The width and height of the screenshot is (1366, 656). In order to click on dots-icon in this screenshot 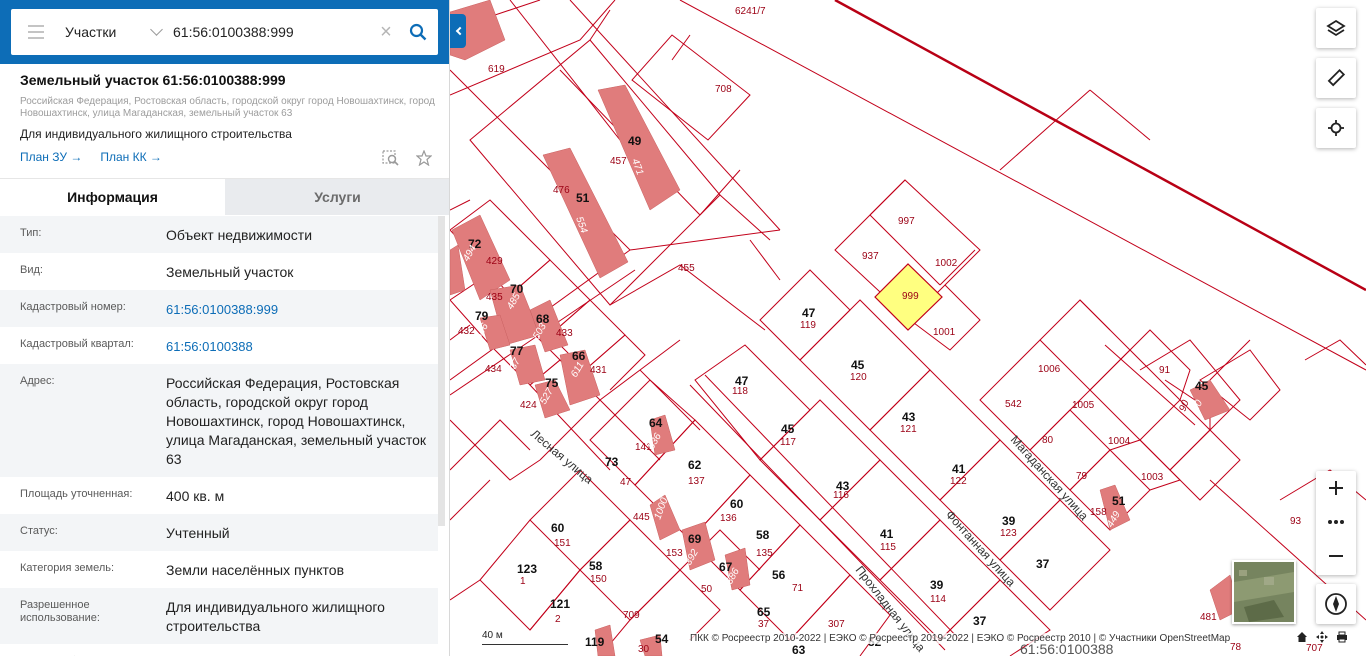, I will do `click(1336, 522)`.